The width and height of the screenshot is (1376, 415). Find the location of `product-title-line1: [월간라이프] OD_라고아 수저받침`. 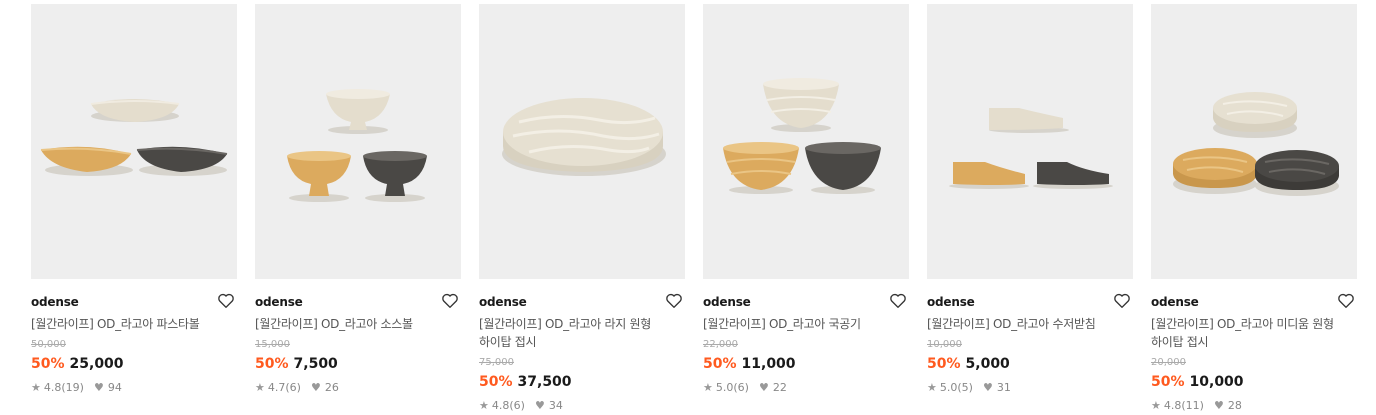

product-title-line1: [월간라이프] OD_라고아 수저받침 is located at coordinates (1030, 324).